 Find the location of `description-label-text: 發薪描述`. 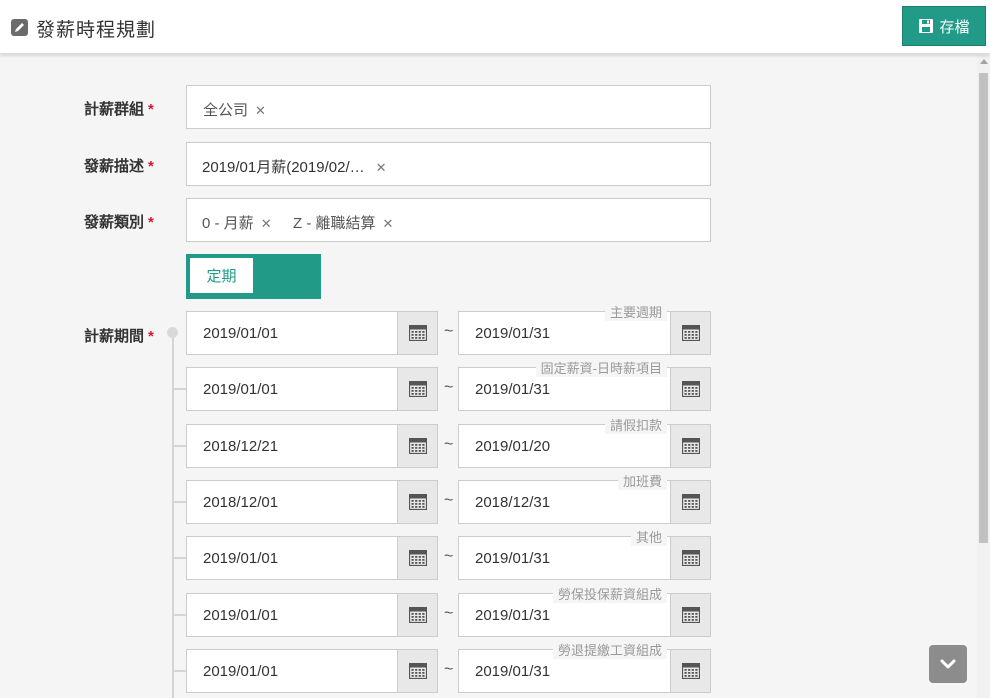

description-label-text: 發薪描述 is located at coordinates (114, 166).